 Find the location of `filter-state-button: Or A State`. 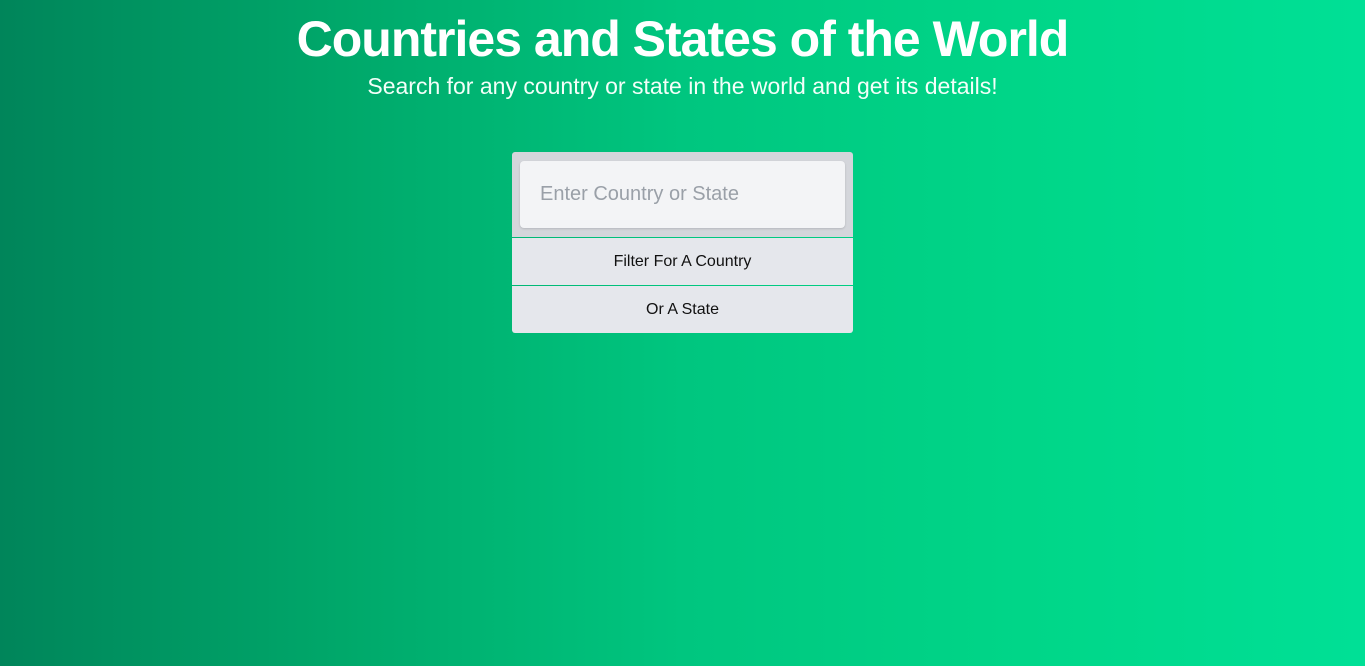

filter-state-button: Or A State is located at coordinates (682, 309).